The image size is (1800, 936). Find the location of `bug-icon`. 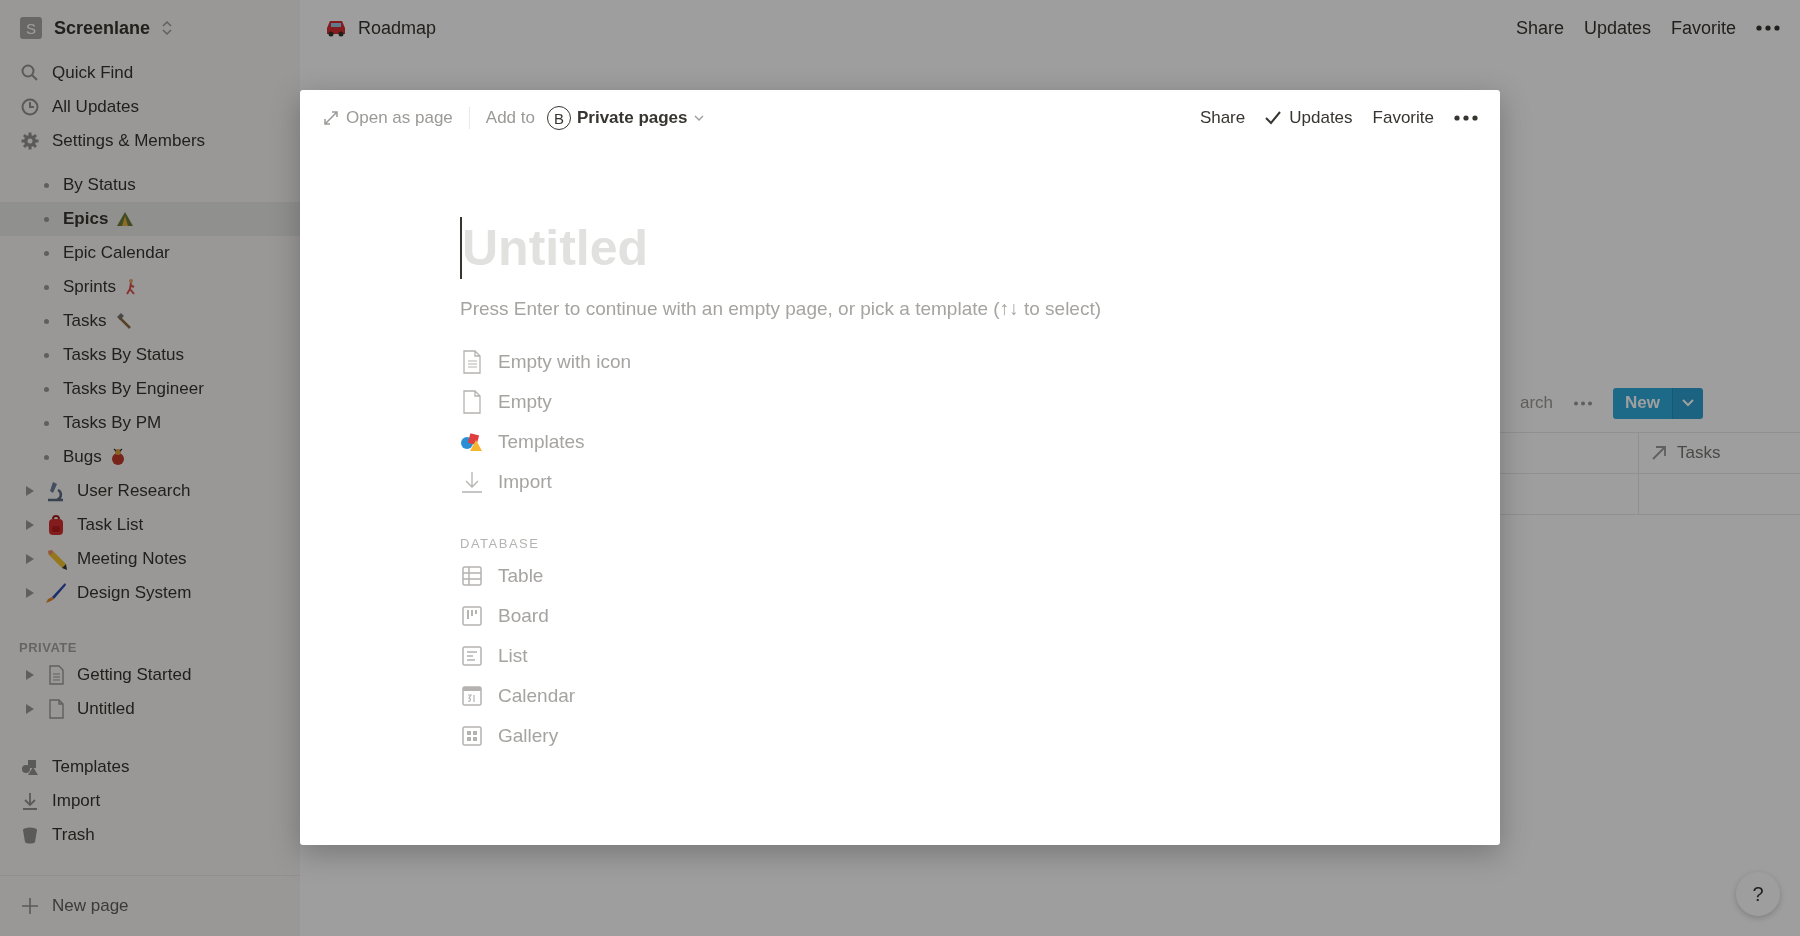

bug-icon is located at coordinates (117, 457).